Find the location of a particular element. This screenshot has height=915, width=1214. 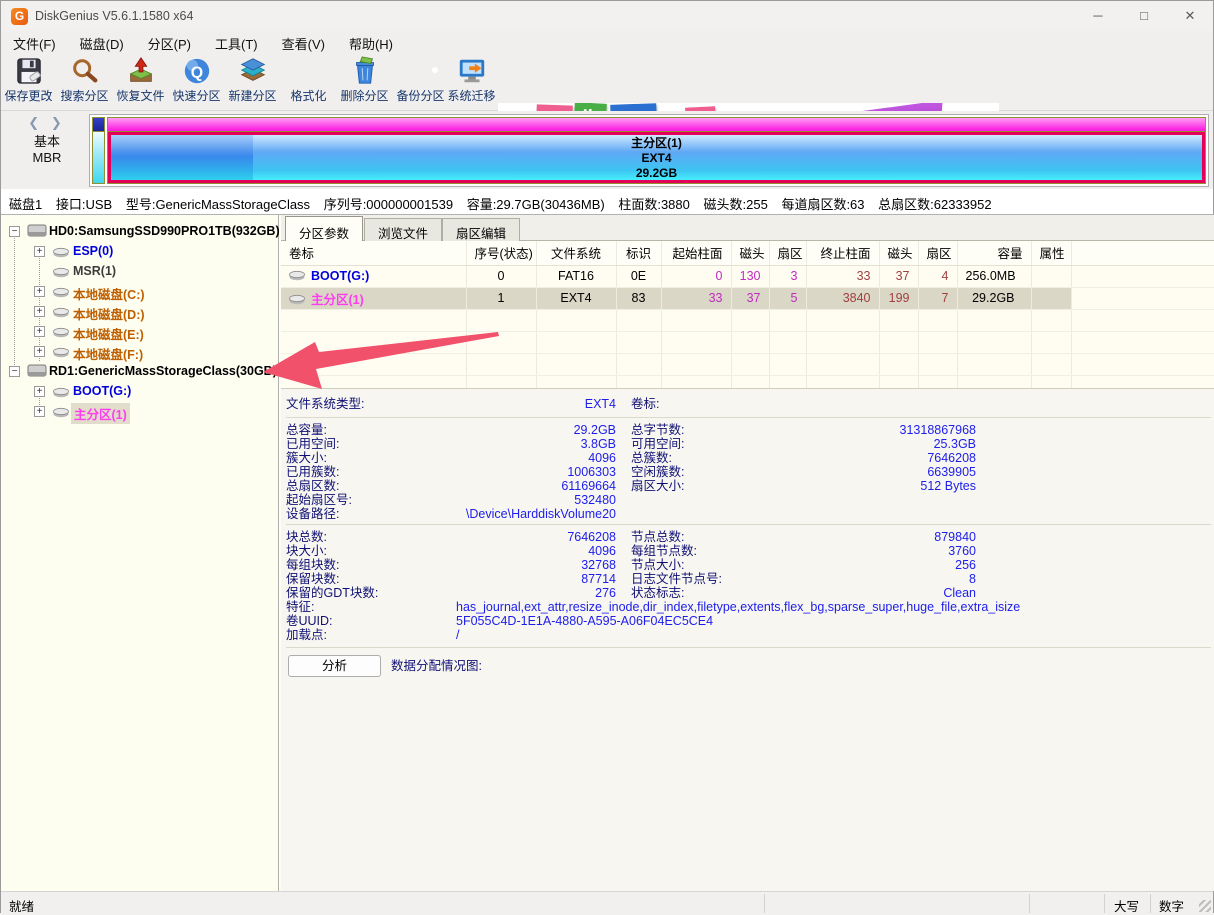

partition-graph-panel: ❮ ❯ 基本 MBR 主分区(1) EXT4 29.2GB is located at coordinates (607, 150).